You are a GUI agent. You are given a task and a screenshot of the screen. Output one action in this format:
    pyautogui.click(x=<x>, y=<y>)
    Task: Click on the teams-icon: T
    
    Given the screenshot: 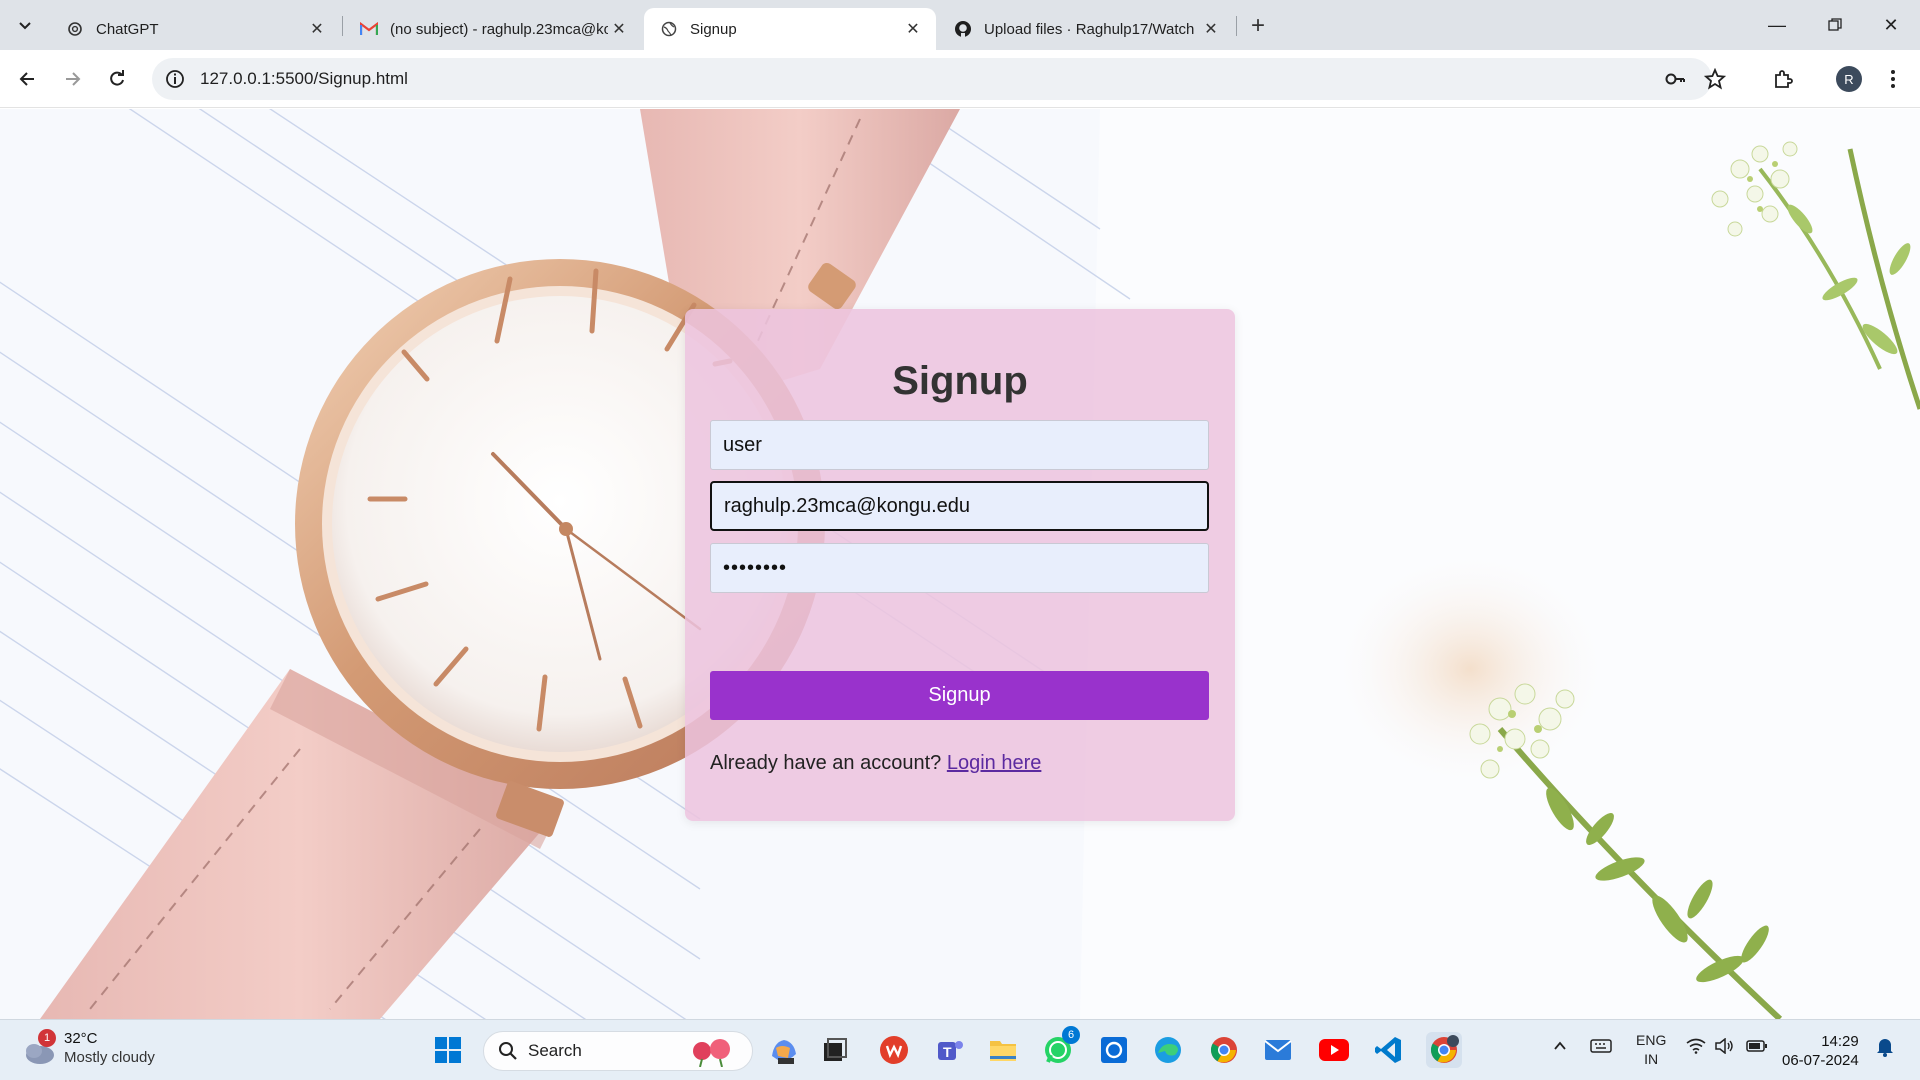 What is the action you would take?
    pyautogui.click(x=950, y=1050)
    